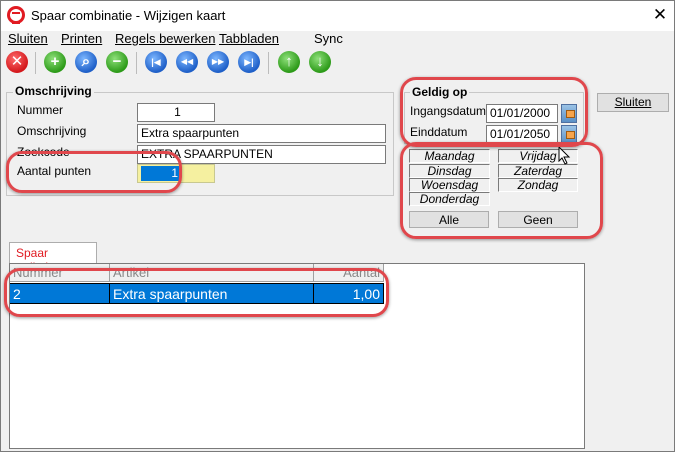 This screenshot has height=452, width=675. I want to click on delete-icon: ✕, so click(17, 62).